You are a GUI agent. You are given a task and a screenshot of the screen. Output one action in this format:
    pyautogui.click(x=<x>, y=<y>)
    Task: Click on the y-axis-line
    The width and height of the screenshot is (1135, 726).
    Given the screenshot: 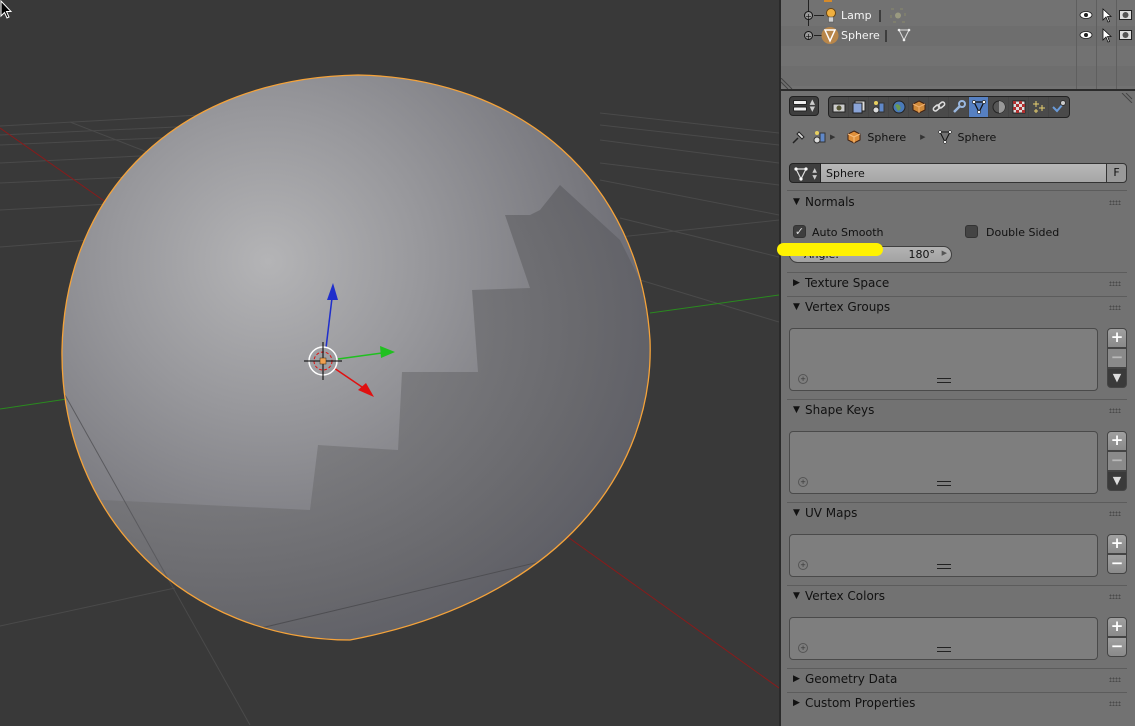 What is the action you would take?
    pyautogui.click(x=714, y=304)
    